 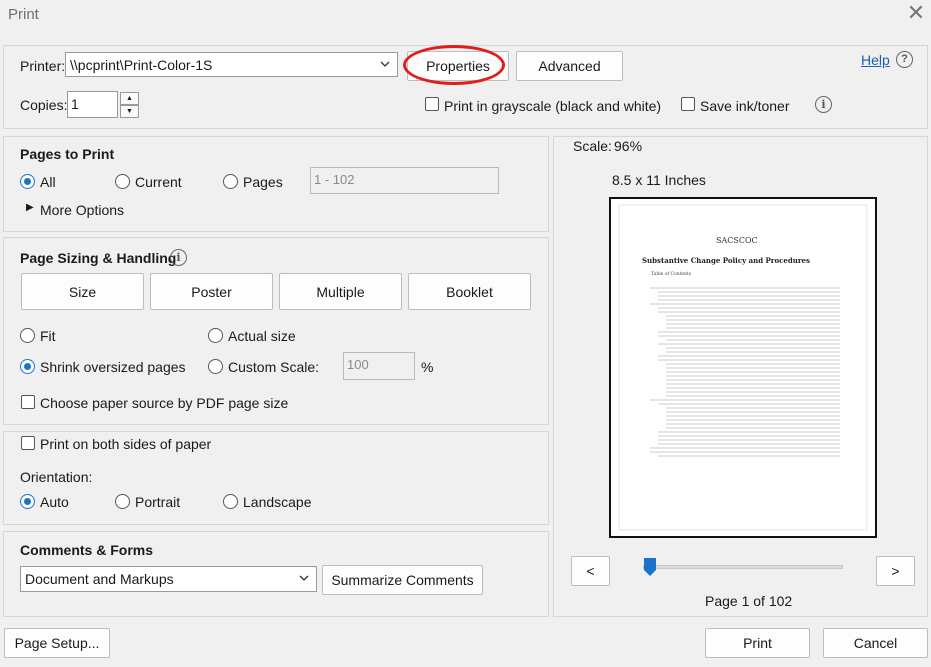 What do you see at coordinates (262, 336) in the screenshot?
I see `actual-size-label: Actual size` at bounding box center [262, 336].